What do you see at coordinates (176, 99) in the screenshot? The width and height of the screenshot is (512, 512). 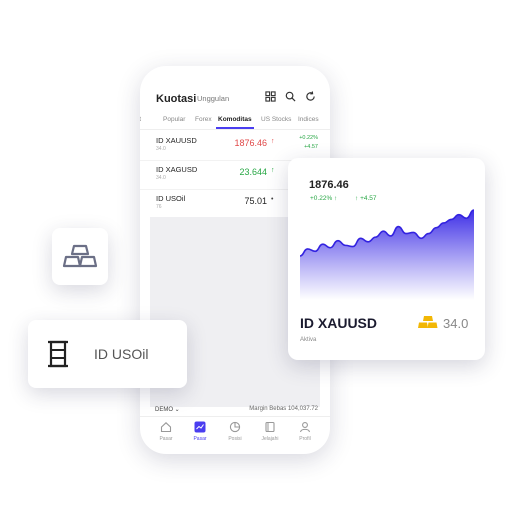 I see `page-title: Kuotasi` at bounding box center [176, 99].